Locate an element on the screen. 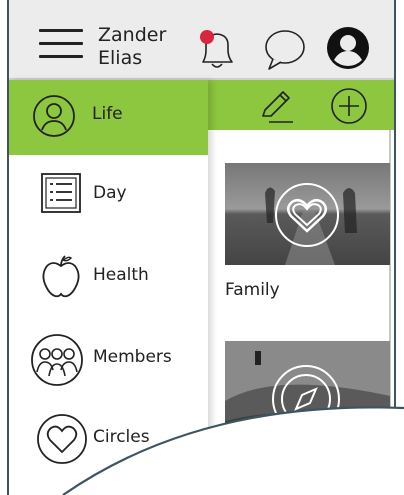 This screenshot has height=495, width=404. group-icon is located at coordinates (57, 360).